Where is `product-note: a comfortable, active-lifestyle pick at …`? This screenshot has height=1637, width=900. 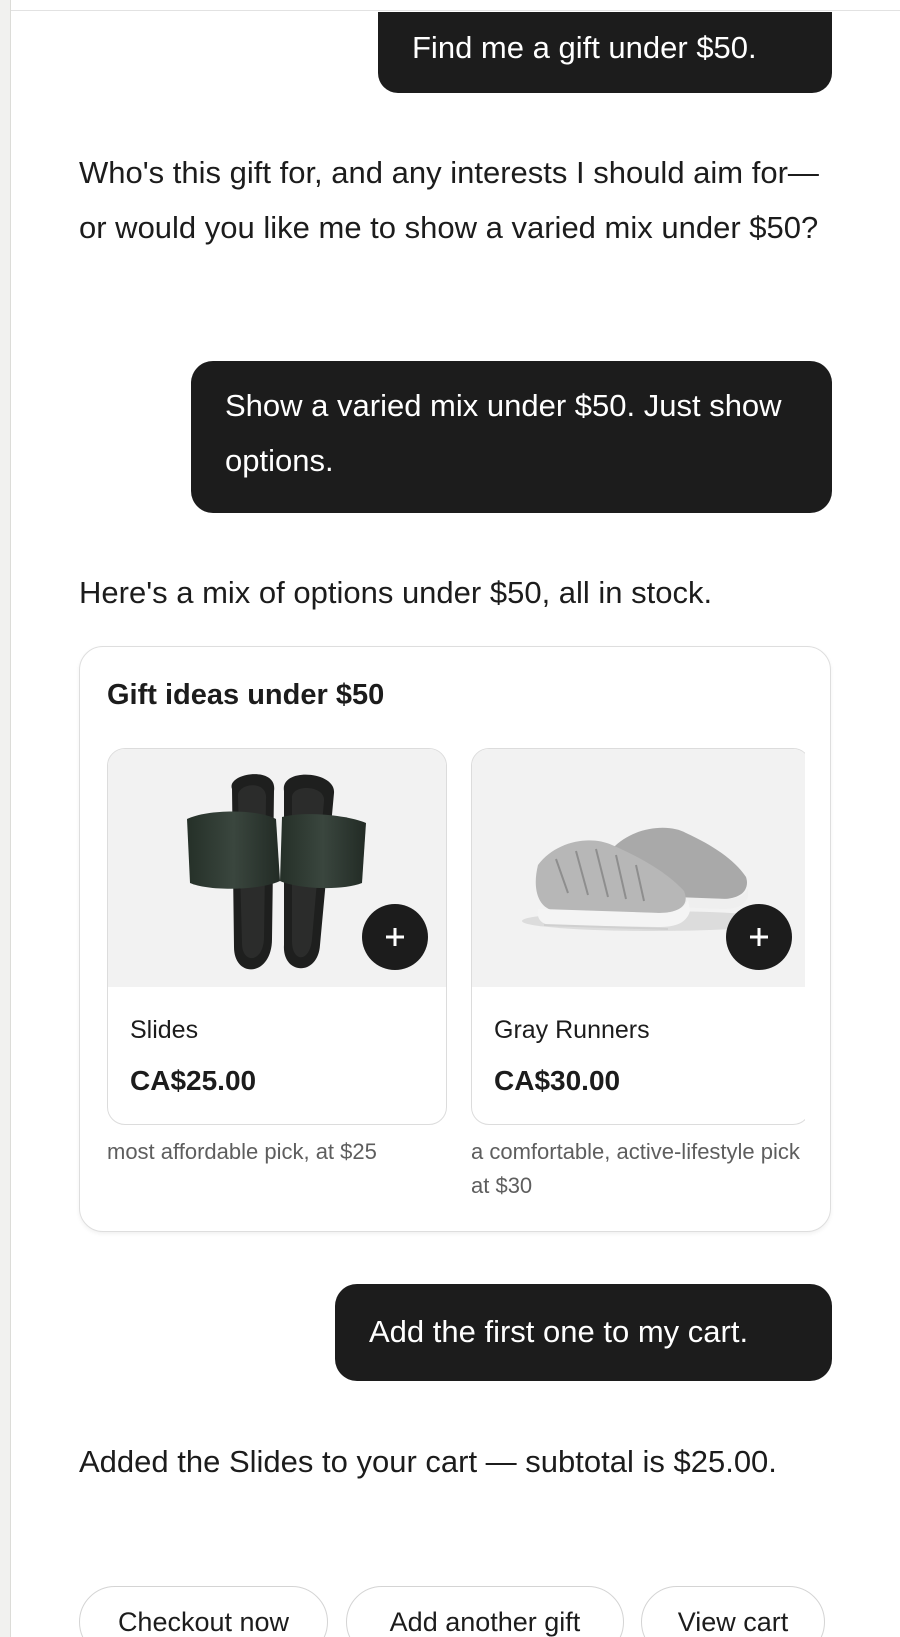 product-note: a comfortable, active-lifestyle pick at … is located at coordinates (638, 1169).